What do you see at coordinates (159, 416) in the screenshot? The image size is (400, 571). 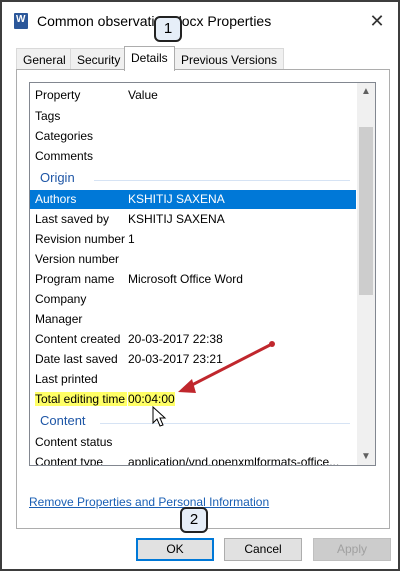 I see `mouse-cursor-icon` at bounding box center [159, 416].